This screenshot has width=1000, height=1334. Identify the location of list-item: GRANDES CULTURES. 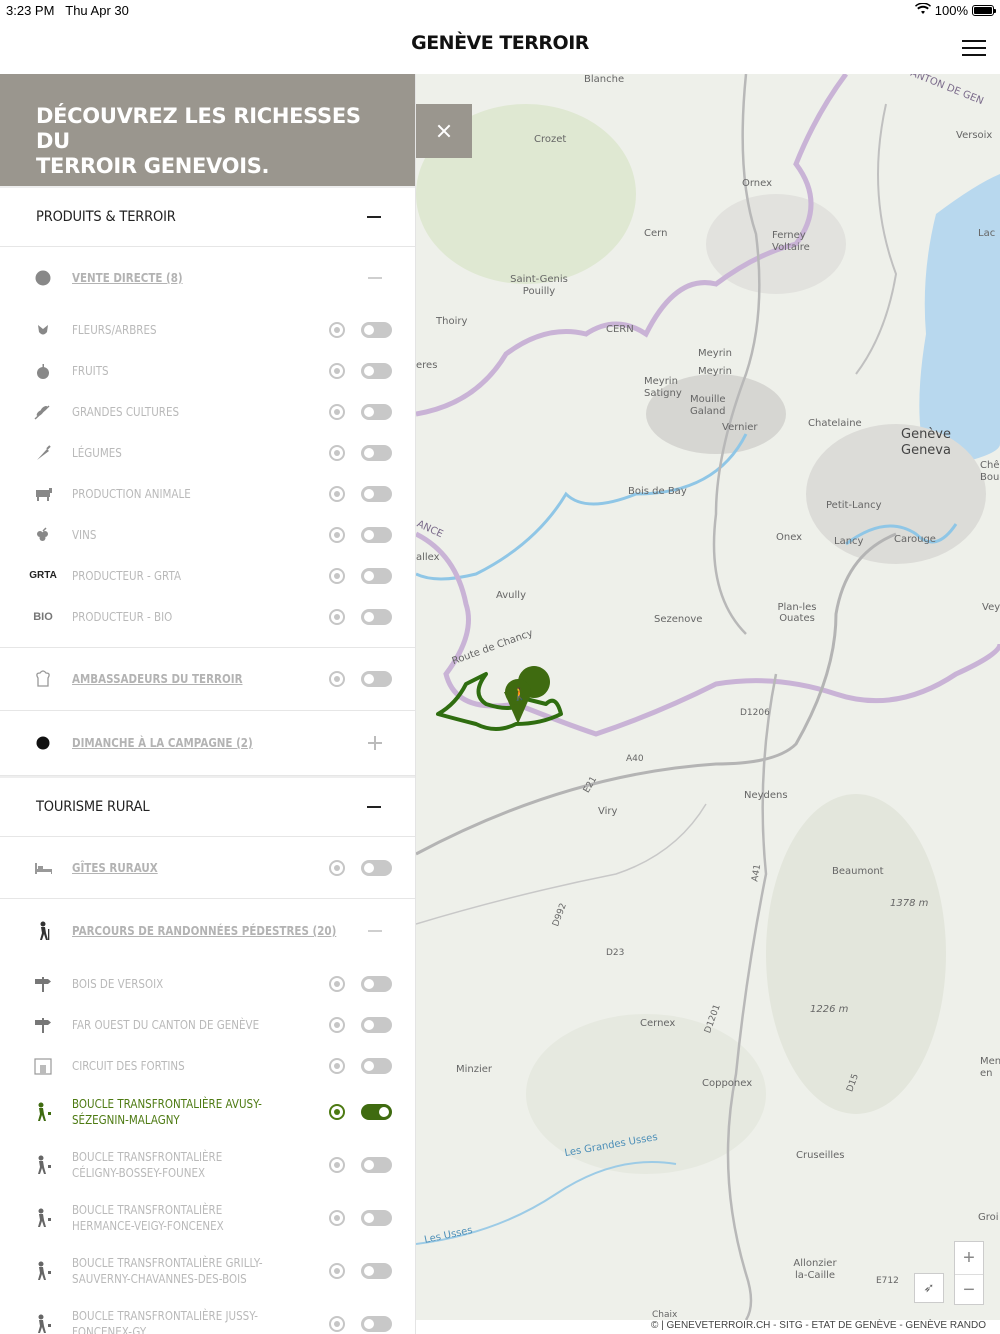
(207, 411).